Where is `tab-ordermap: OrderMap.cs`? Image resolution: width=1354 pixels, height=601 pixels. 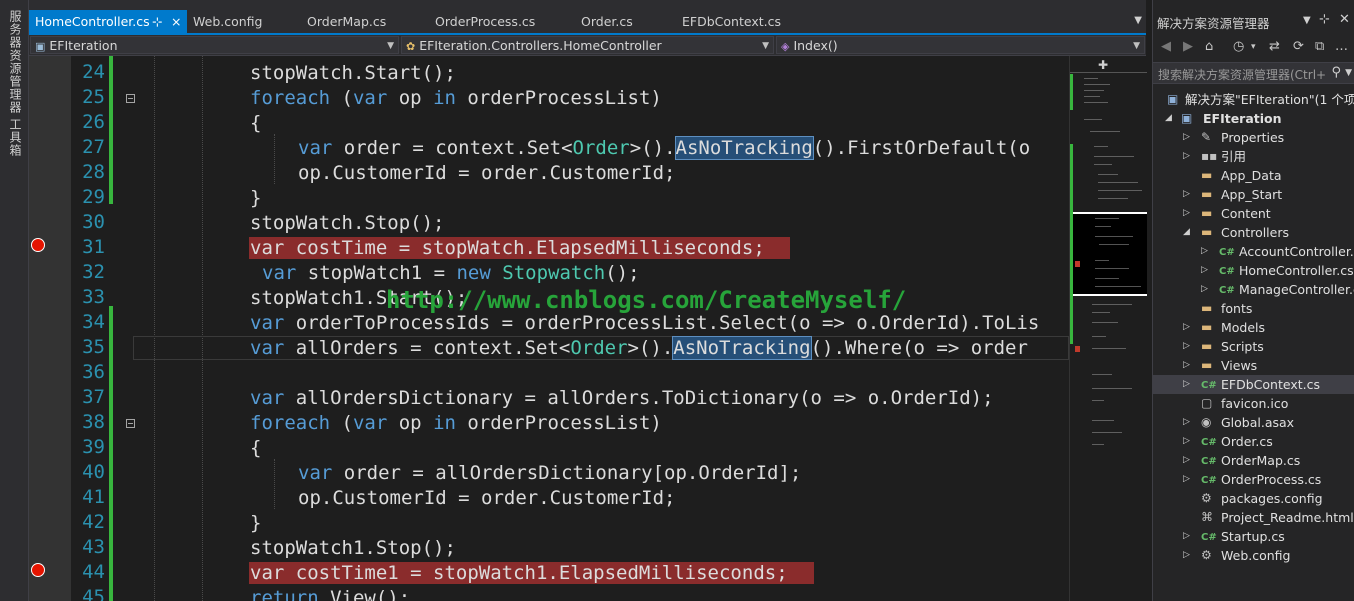 tab-ordermap: OrderMap.cs is located at coordinates (365, 21).